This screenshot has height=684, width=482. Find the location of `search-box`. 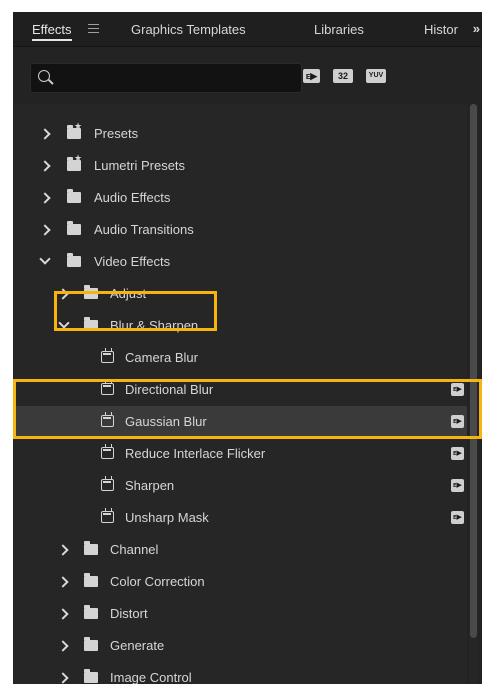

search-box is located at coordinates (166, 78).